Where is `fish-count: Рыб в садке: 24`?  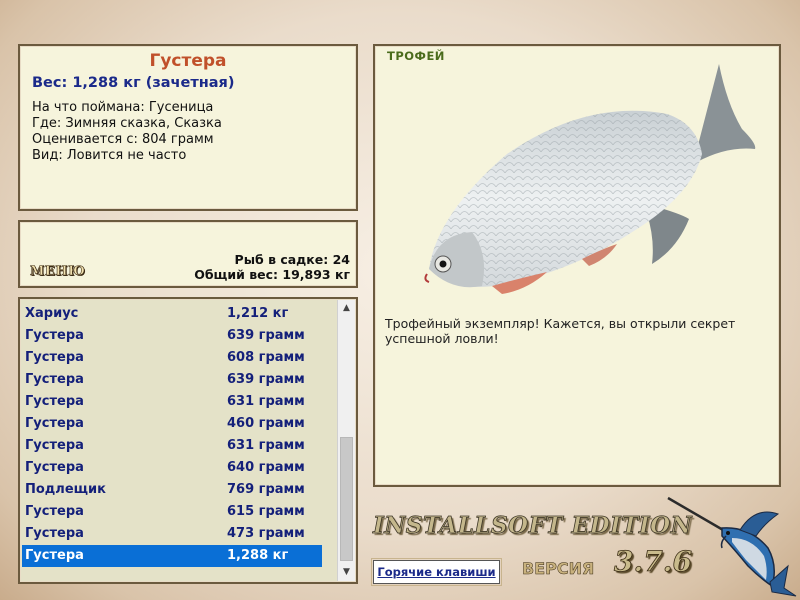
fish-count: Рыб в садке: 24 is located at coordinates (292, 259).